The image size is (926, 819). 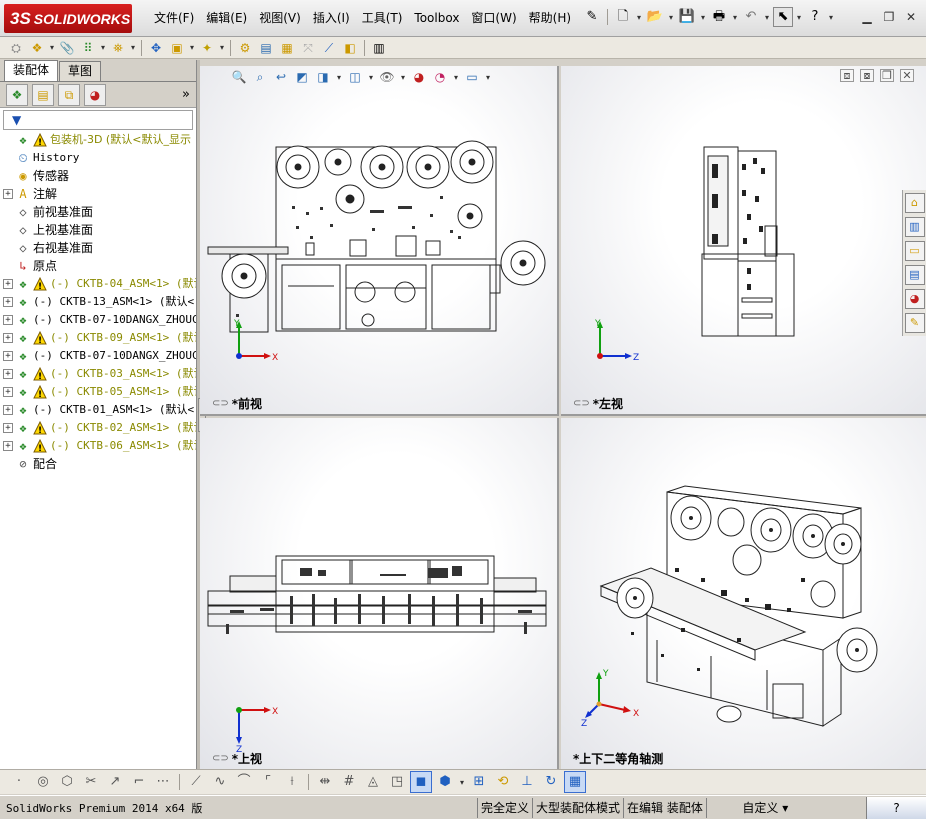 What do you see at coordinates (98, 464) in the screenshot?
I see `tree-item: ⊘ 配合` at bounding box center [98, 464].